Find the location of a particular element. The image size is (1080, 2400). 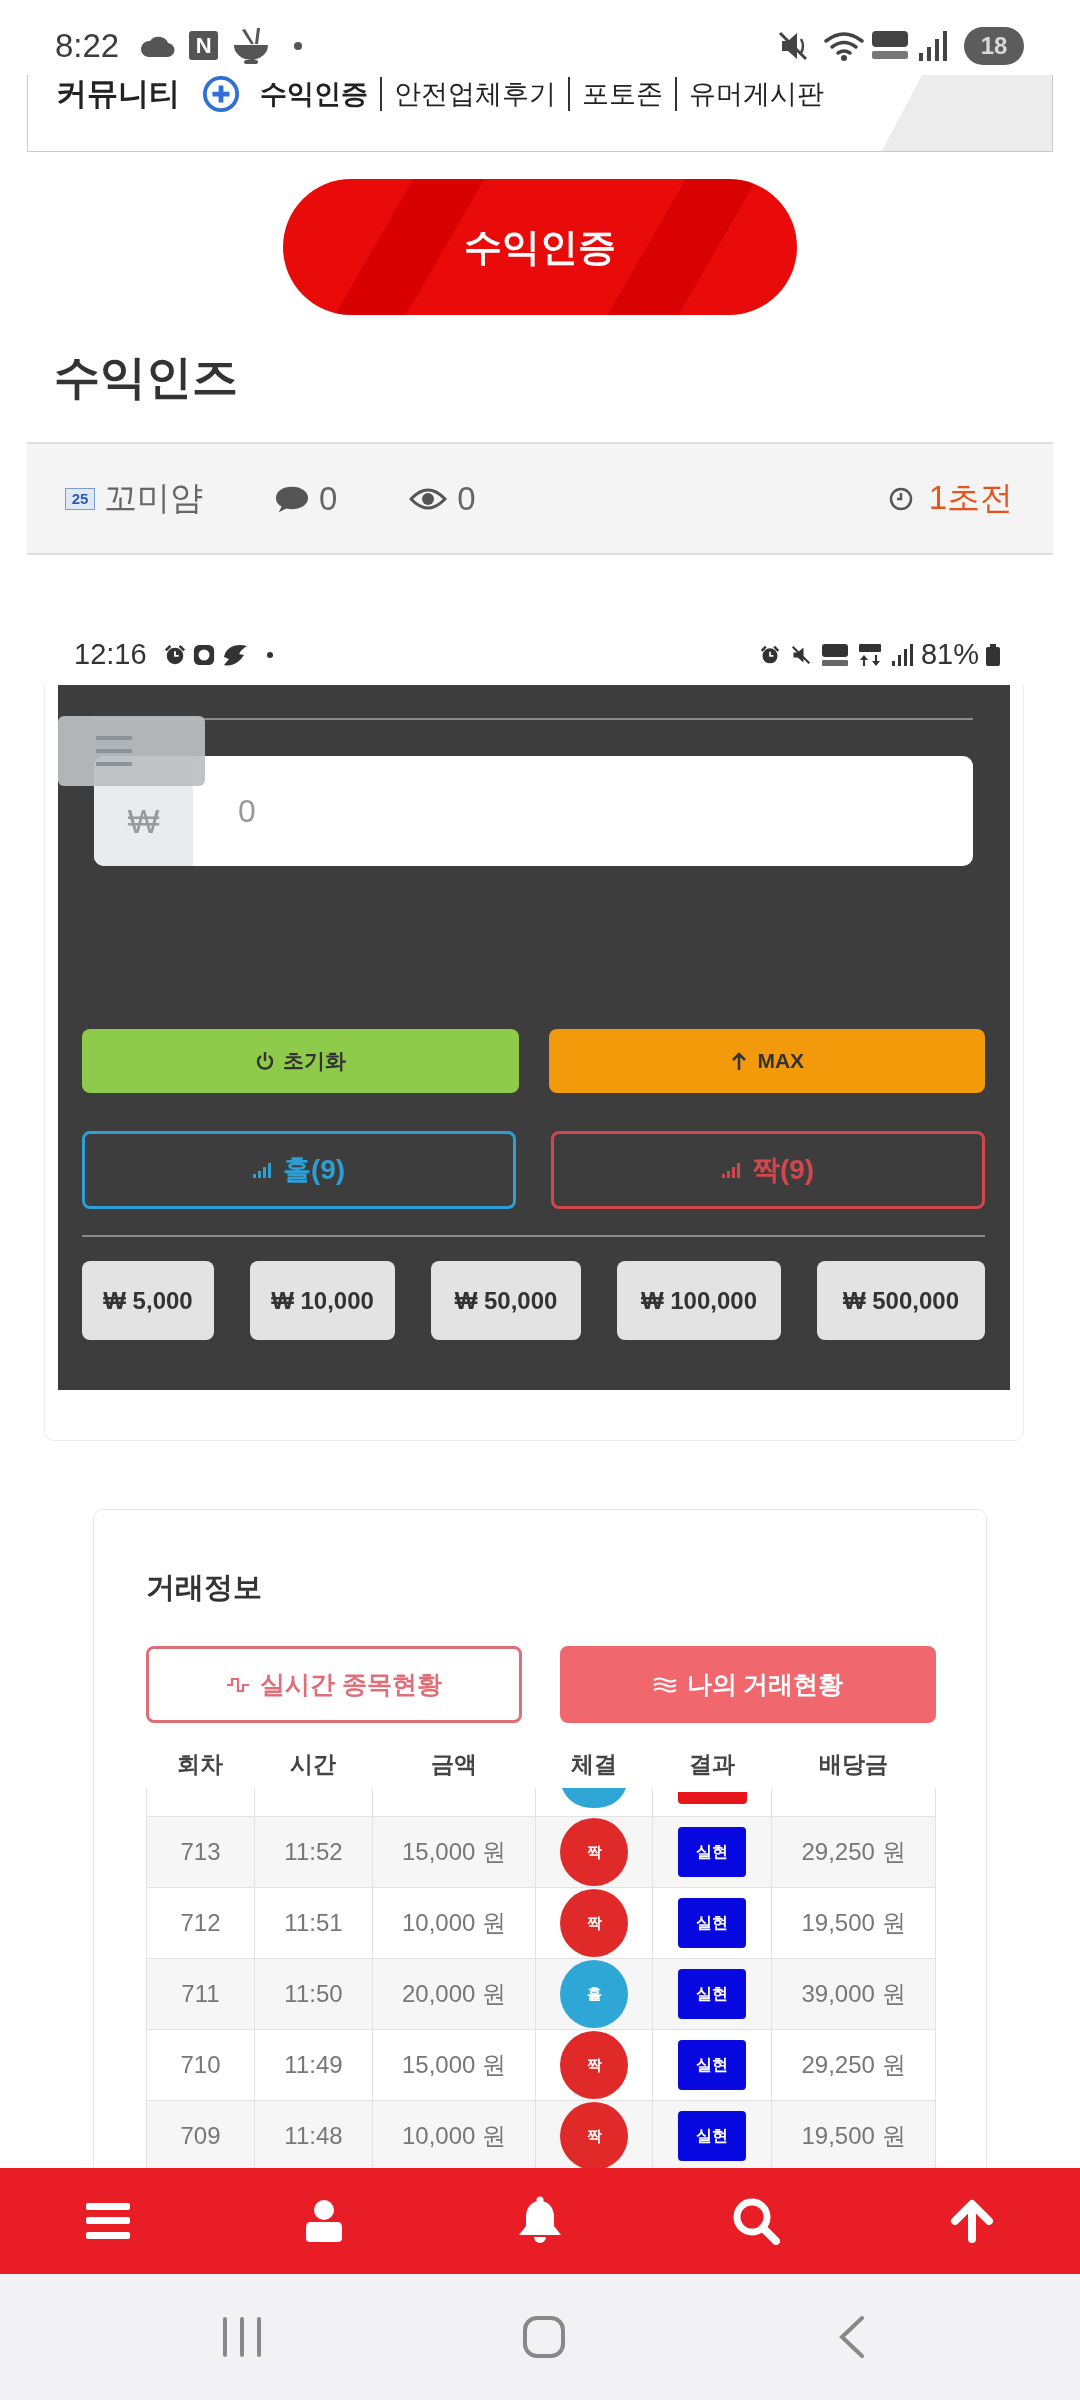

leaf-icon is located at coordinates (234, 654).